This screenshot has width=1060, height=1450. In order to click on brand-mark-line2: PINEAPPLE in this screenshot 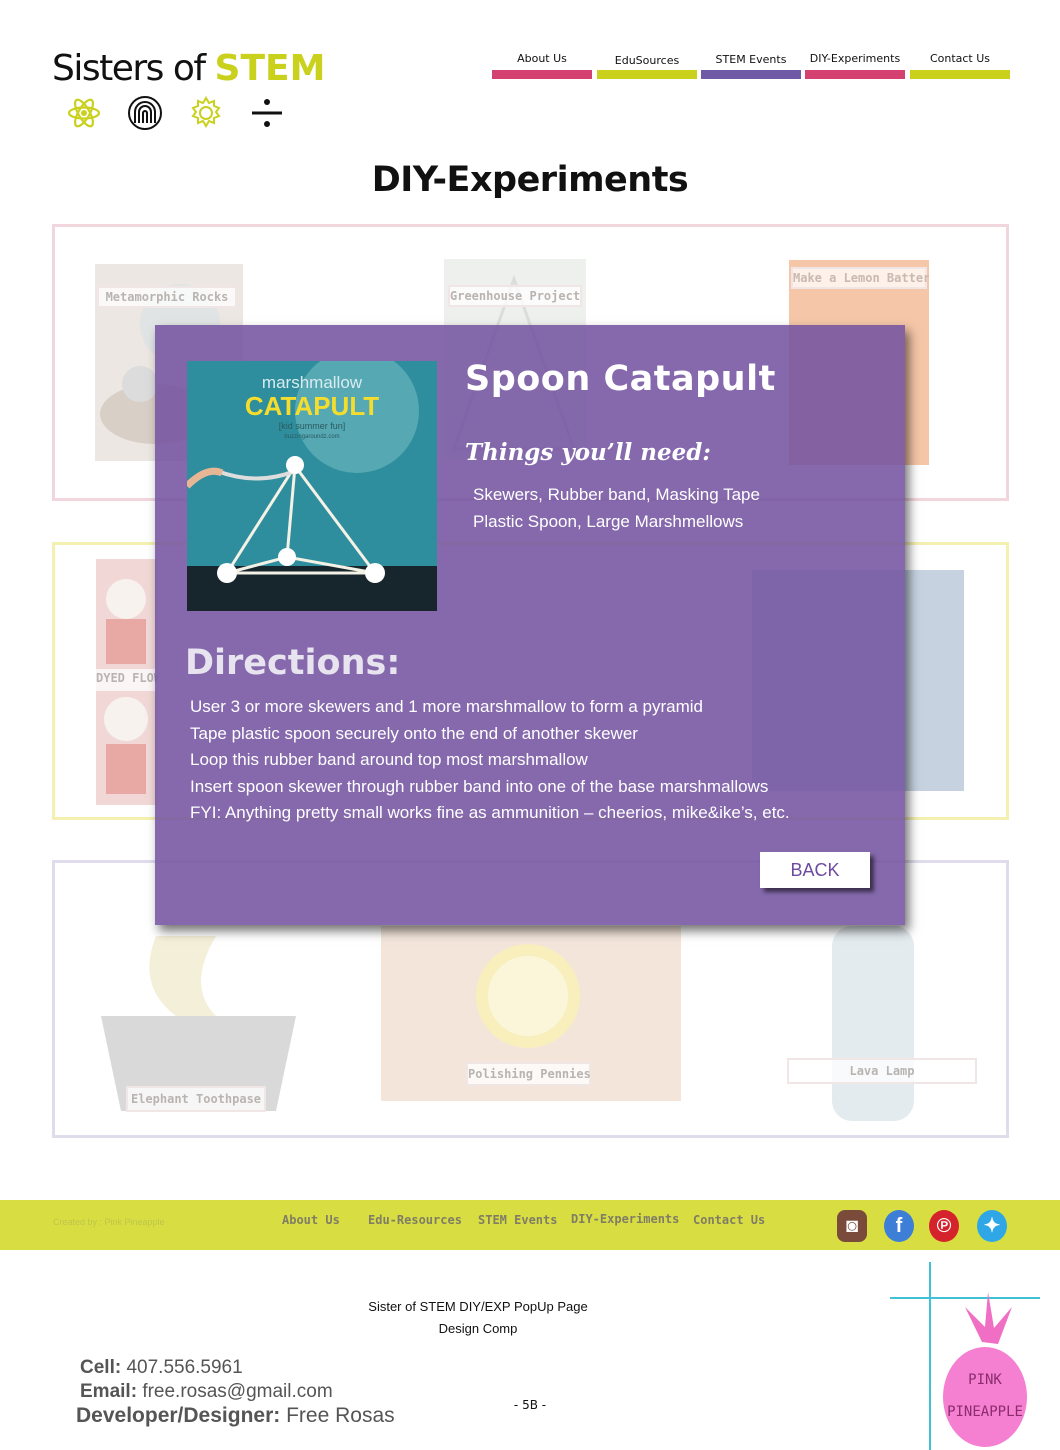, I will do `click(985, 1412)`.